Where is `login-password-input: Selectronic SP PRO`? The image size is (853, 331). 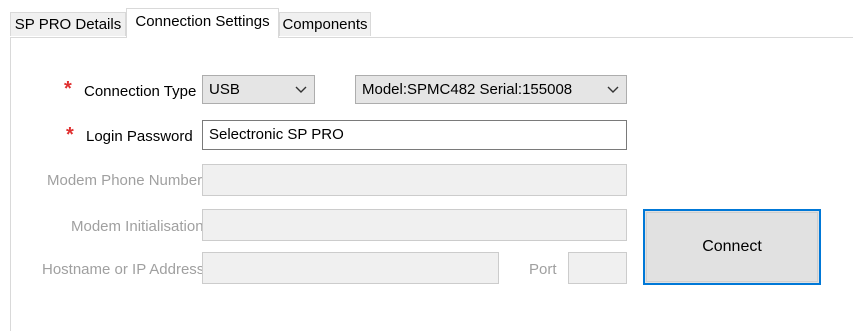 login-password-input: Selectronic SP PRO is located at coordinates (414, 135).